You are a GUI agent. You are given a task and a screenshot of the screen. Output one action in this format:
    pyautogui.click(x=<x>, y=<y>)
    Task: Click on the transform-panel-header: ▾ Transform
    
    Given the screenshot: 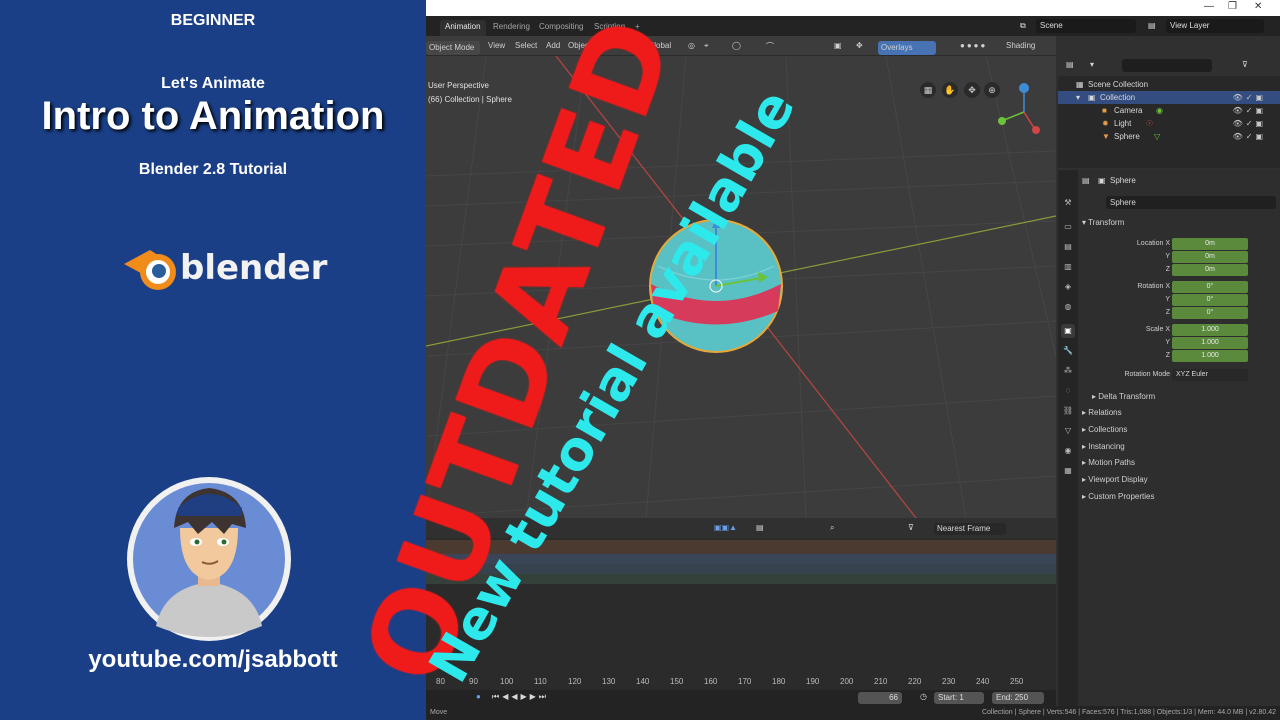 What is the action you would take?
    pyautogui.click(x=1103, y=222)
    